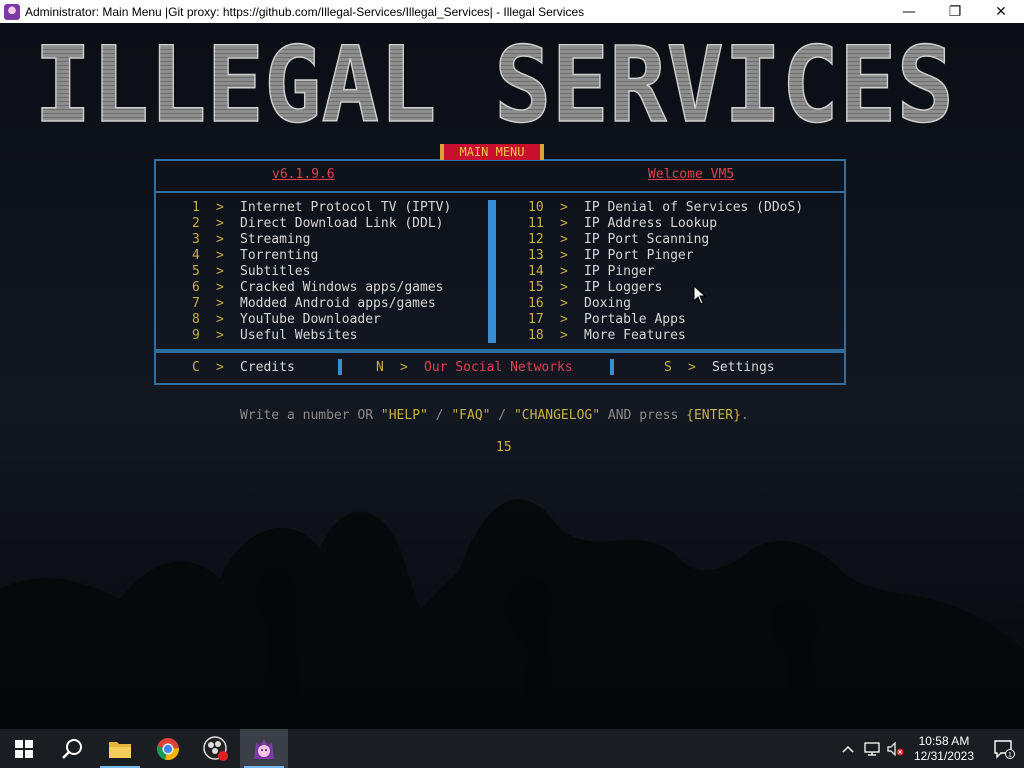 This screenshot has width=1024, height=768. I want to click on show-hidden-icons-button, so click(848, 748).